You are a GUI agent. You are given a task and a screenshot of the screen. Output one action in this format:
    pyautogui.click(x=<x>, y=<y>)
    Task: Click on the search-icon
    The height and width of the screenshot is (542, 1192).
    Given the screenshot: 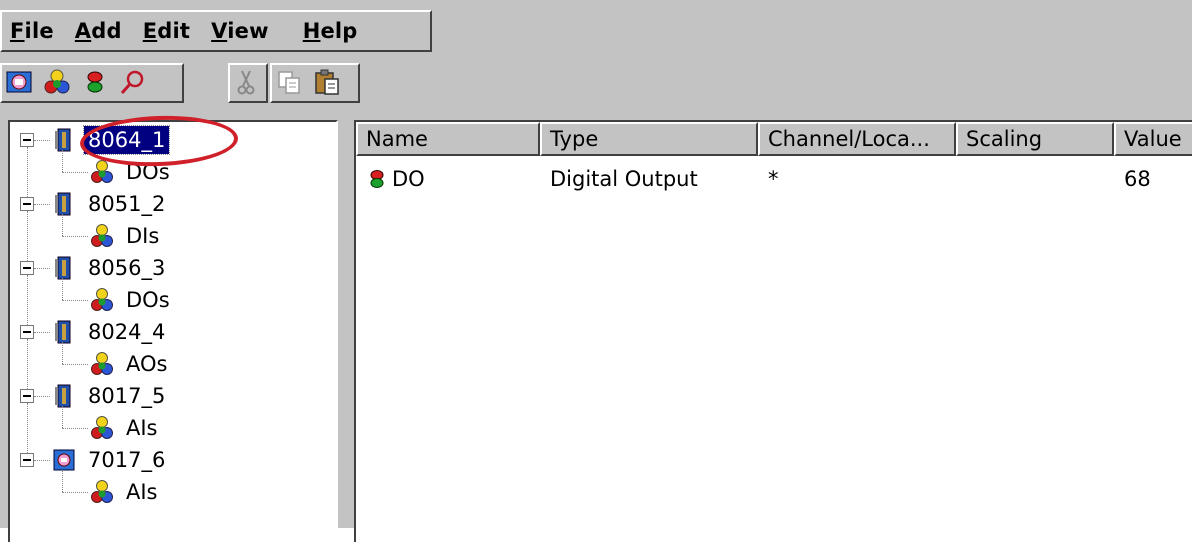 What is the action you would take?
    pyautogui.click(x=132, y=82)
    